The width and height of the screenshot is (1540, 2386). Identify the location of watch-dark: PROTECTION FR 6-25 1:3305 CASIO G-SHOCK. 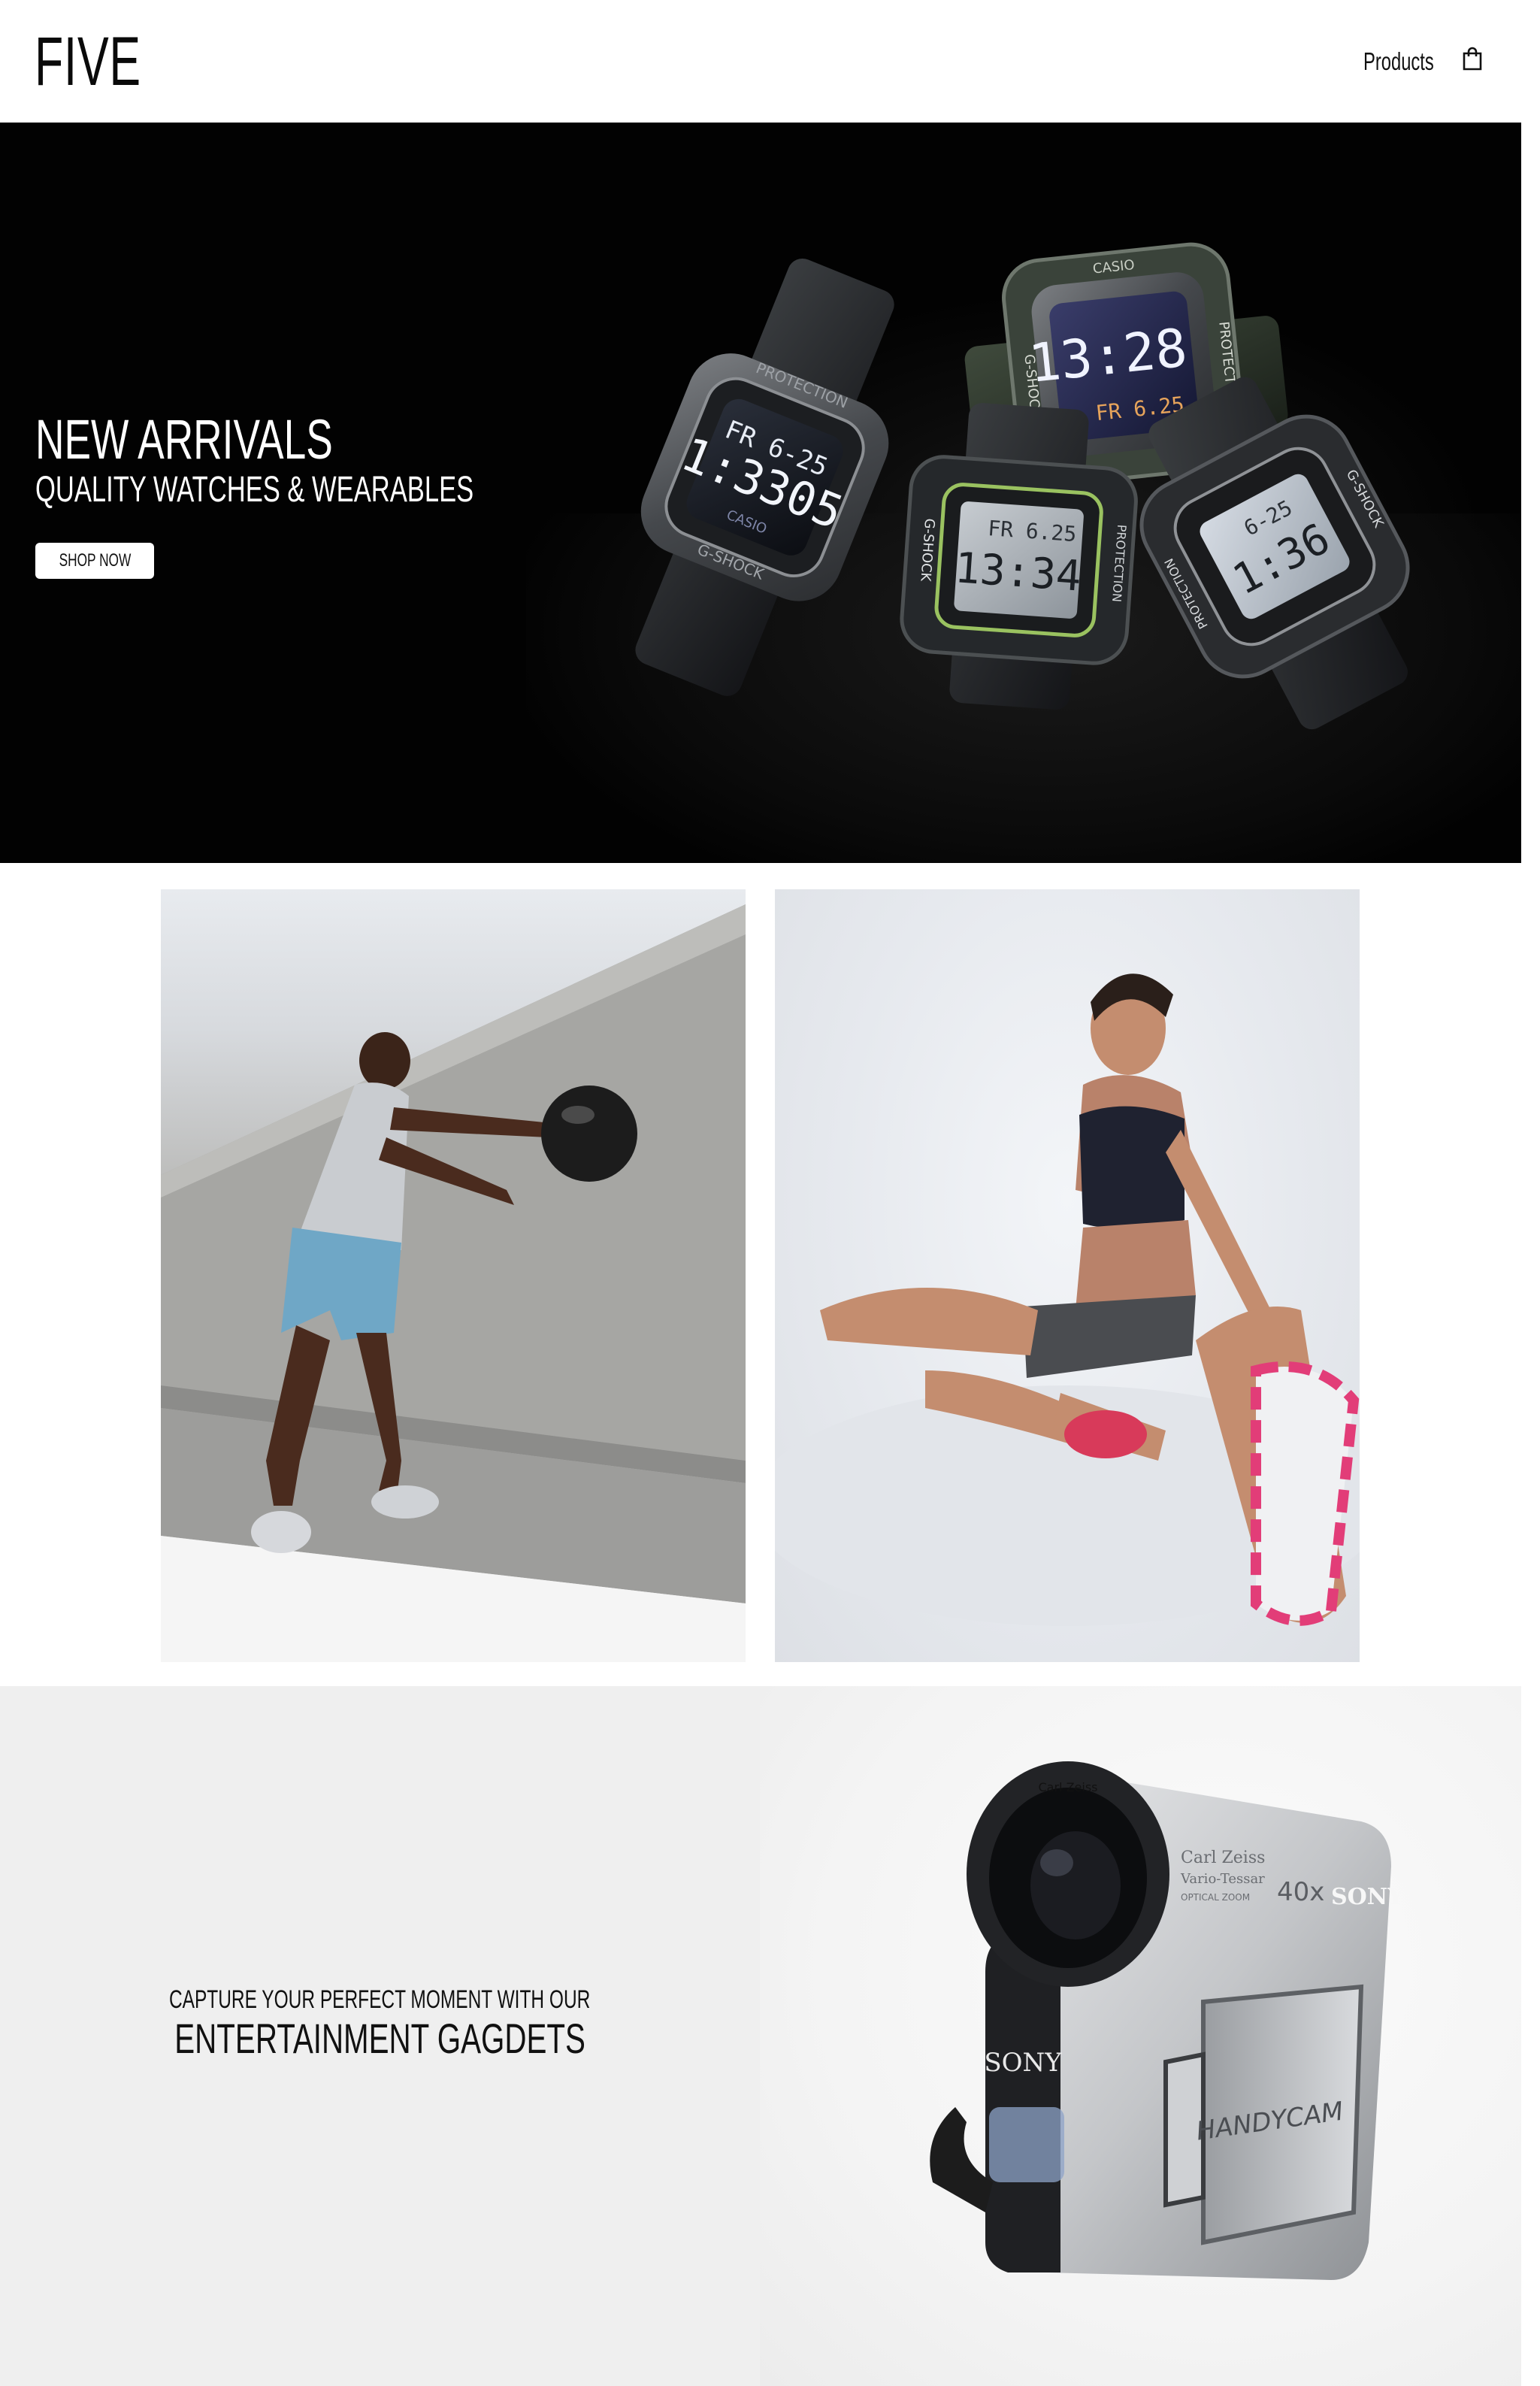
(764, 477).